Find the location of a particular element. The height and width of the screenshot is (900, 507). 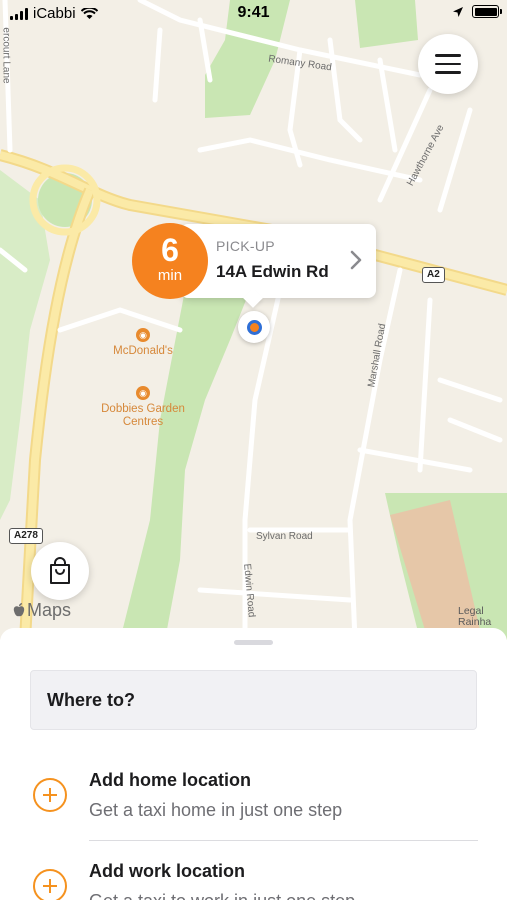

apple-logo-icon is located at coordinates (19, 610).